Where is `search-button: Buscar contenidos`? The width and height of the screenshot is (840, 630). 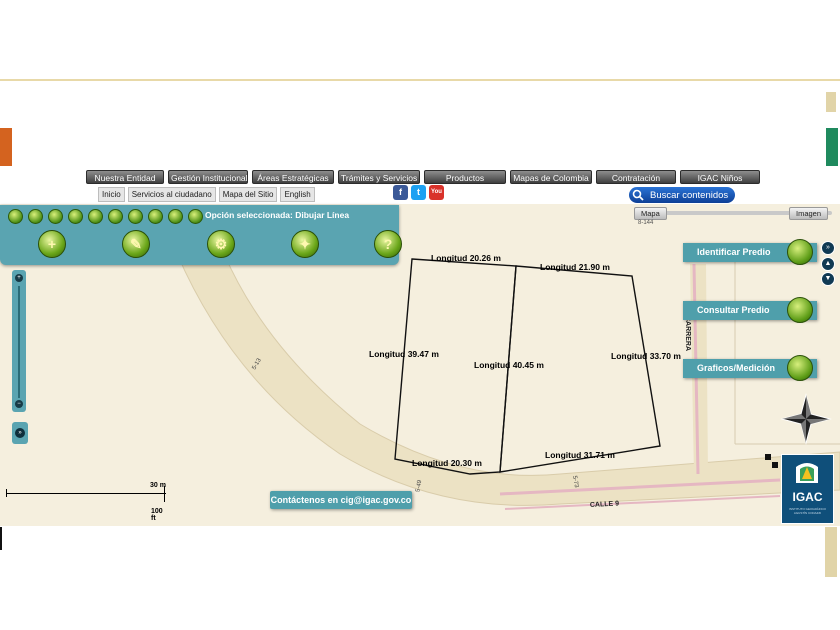 search-button: Buscar contenidos is located at coordinates (682, 195).